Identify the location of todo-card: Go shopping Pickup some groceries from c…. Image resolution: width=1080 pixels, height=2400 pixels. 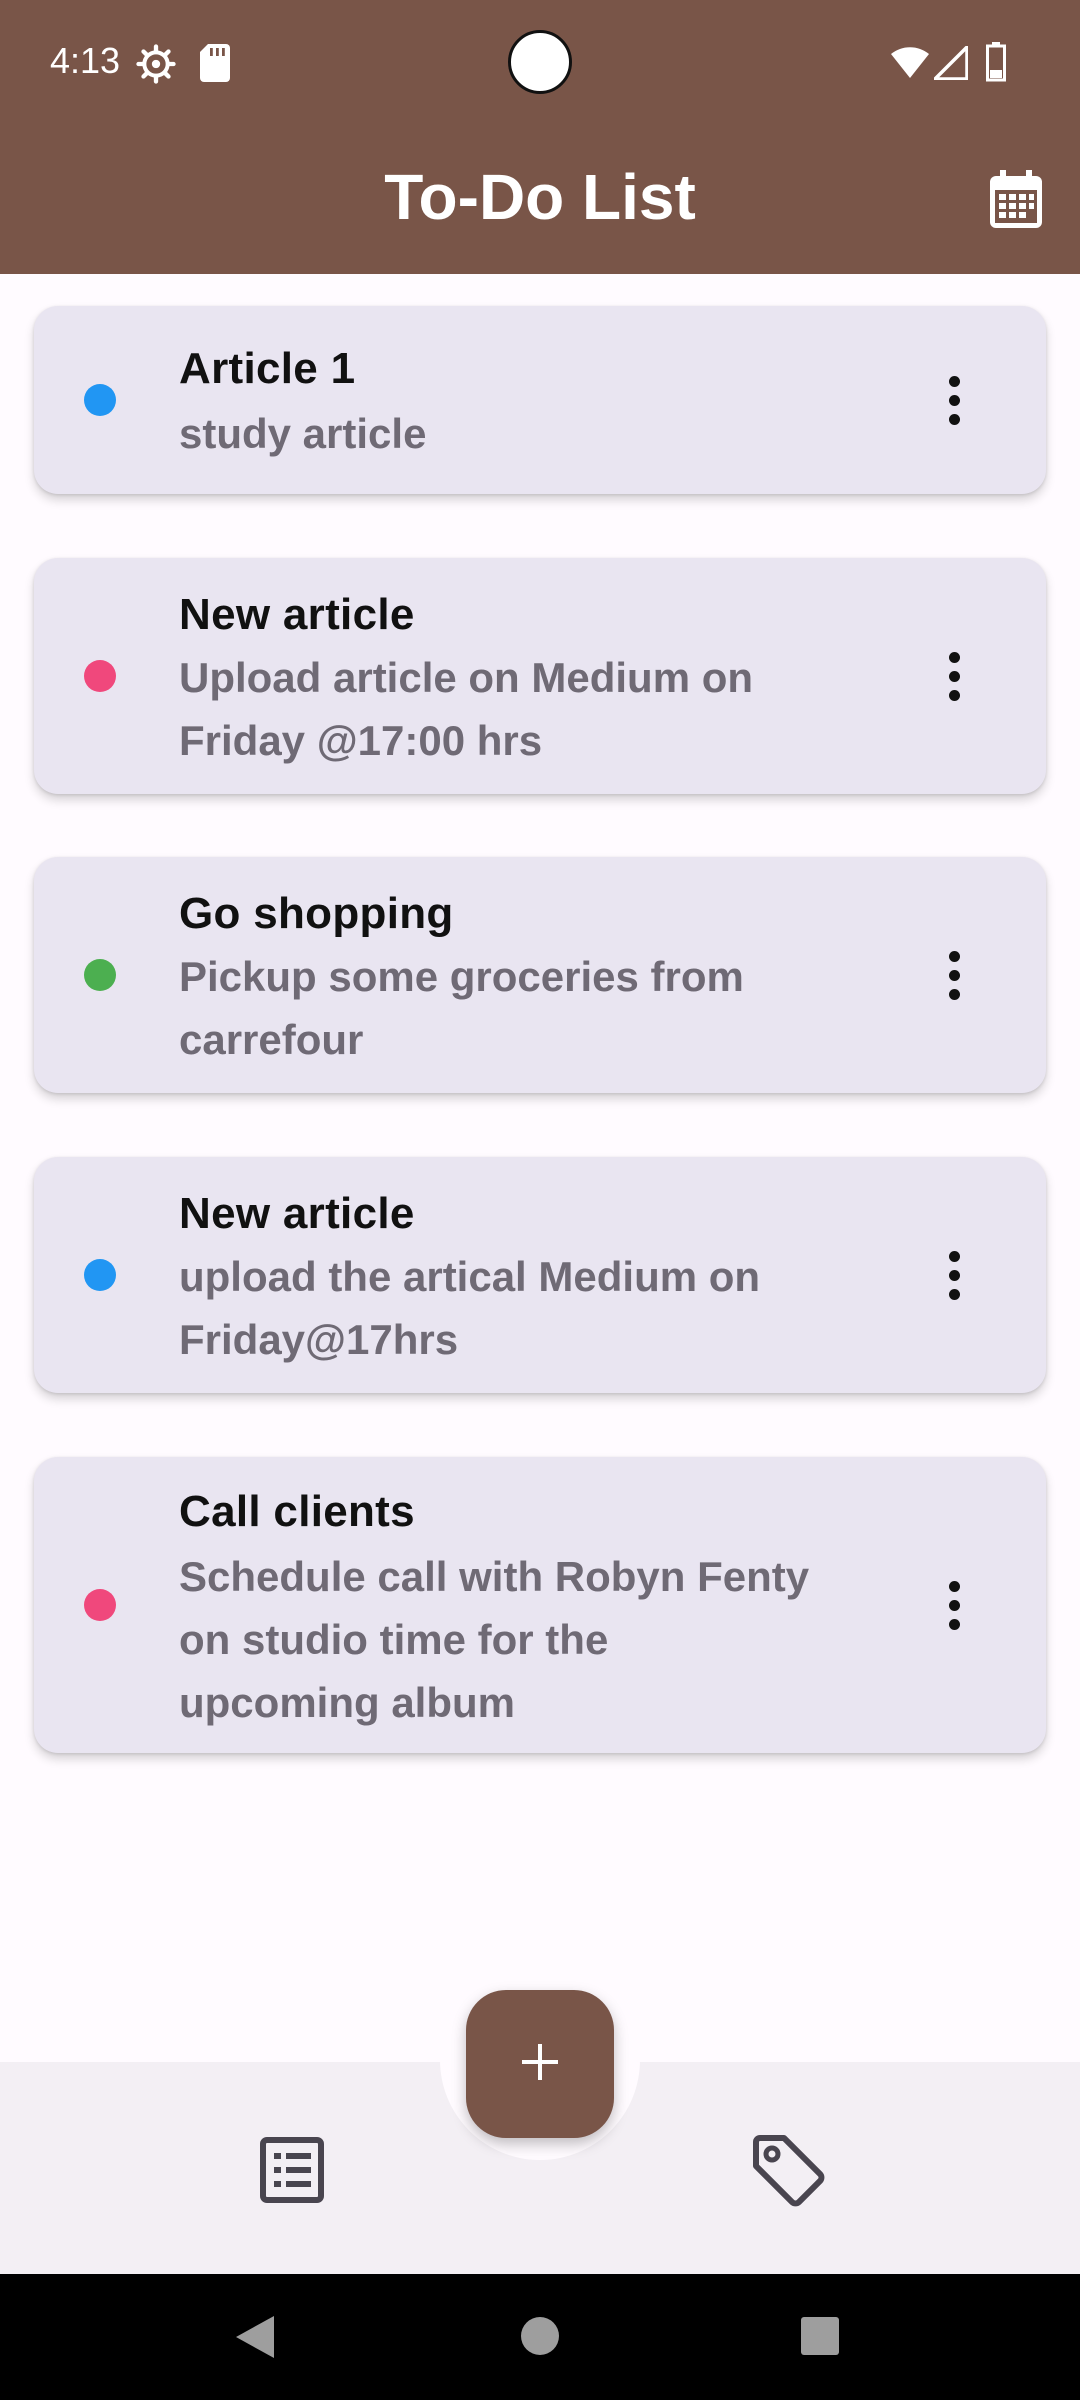
(540, 975).